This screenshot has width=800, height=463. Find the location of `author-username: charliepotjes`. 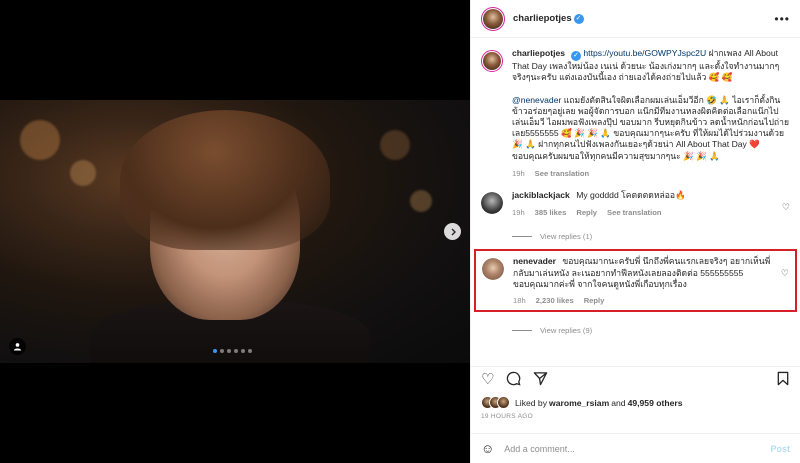

author-username: charliepotjes is located at coordinates (542, 18).